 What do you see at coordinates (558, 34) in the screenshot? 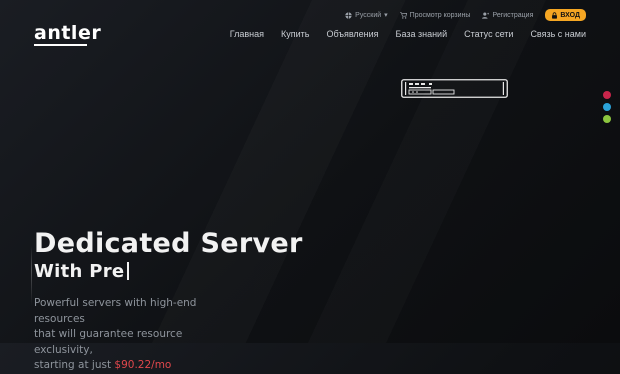
I see `nav-item-contact: Связь с нами` at bounding box center [558, 34].